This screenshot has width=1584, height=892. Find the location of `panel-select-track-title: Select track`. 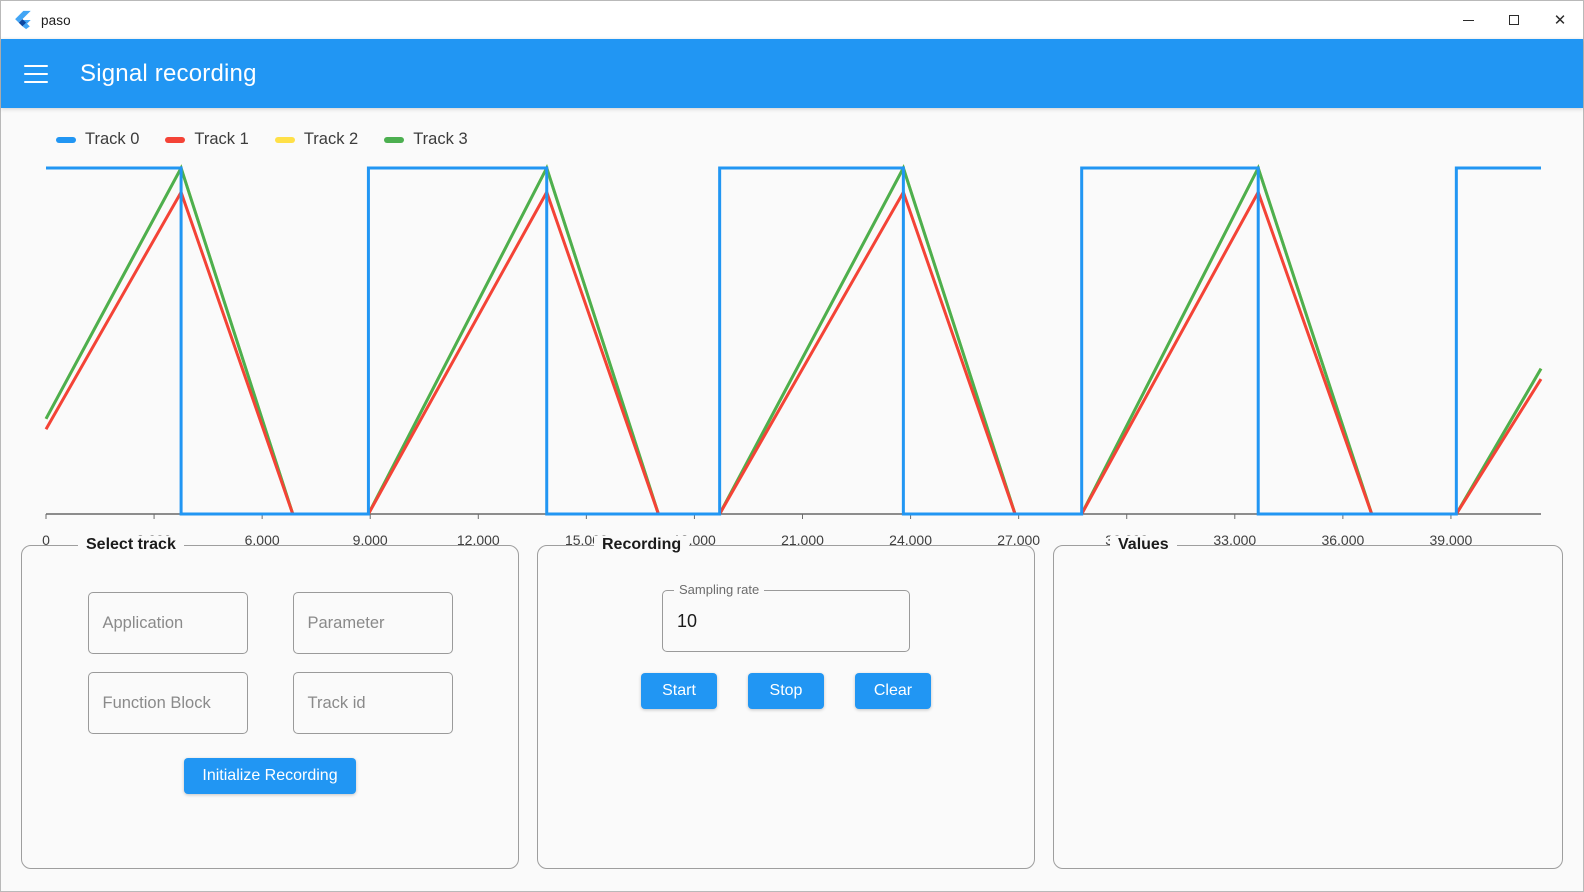

panel-select-track-title: Select track is located at coordinates (131, 545).